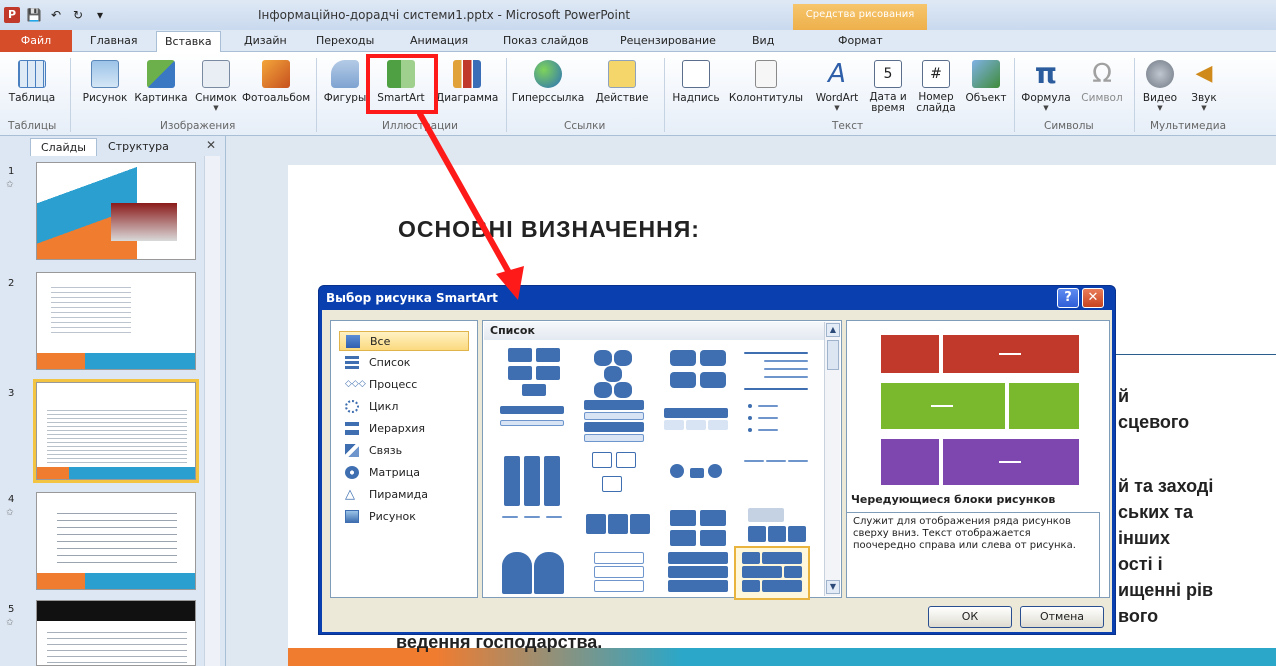 Image resolution: width=1276 pixels, height=666 pixels. I want to click on textbox-button: Надпись, so click(696, 82).